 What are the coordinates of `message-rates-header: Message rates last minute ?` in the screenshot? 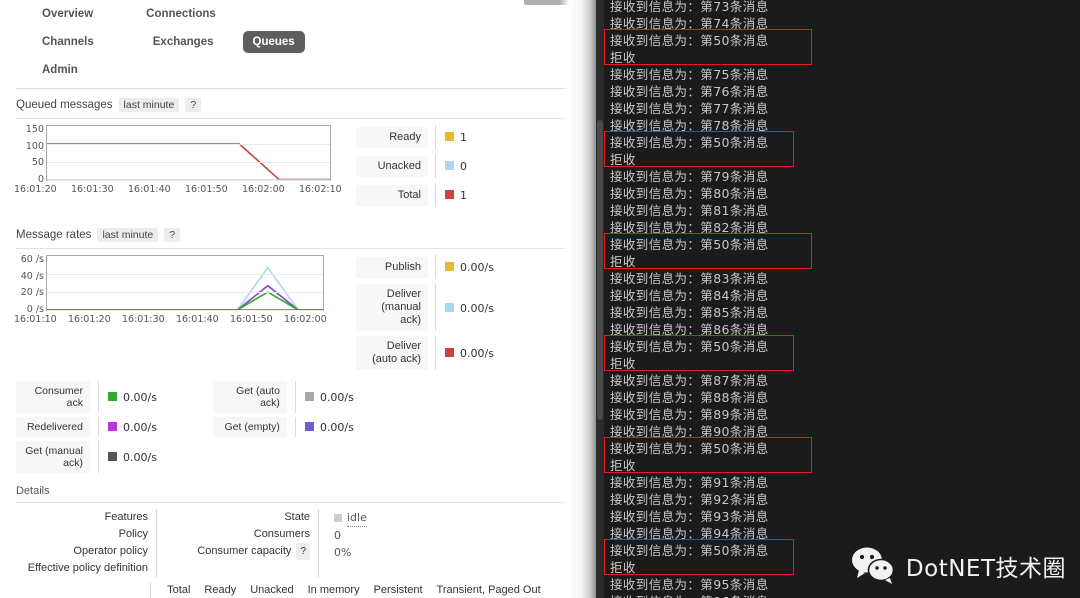 It's located at (298, 229).